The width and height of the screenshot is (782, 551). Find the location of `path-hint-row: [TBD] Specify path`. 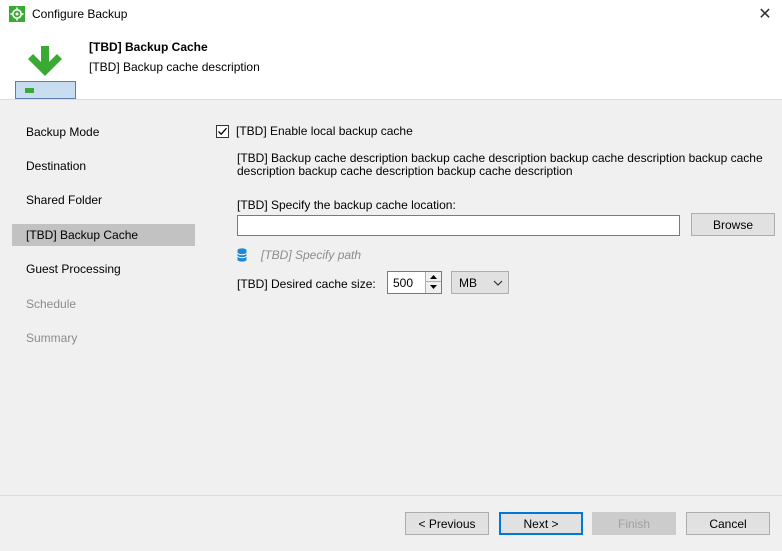

path-hint-row: [TBD] Specify path is located at coordinates (299, 255).